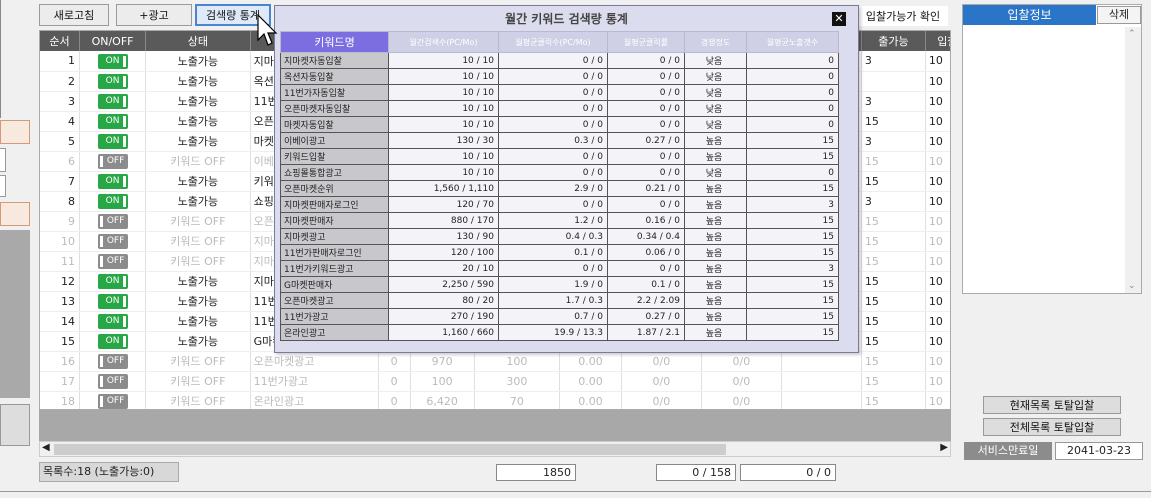 This screenshot has height=498, width=1151. I want to click on delete-button: 삭제, so click(1119, 15).